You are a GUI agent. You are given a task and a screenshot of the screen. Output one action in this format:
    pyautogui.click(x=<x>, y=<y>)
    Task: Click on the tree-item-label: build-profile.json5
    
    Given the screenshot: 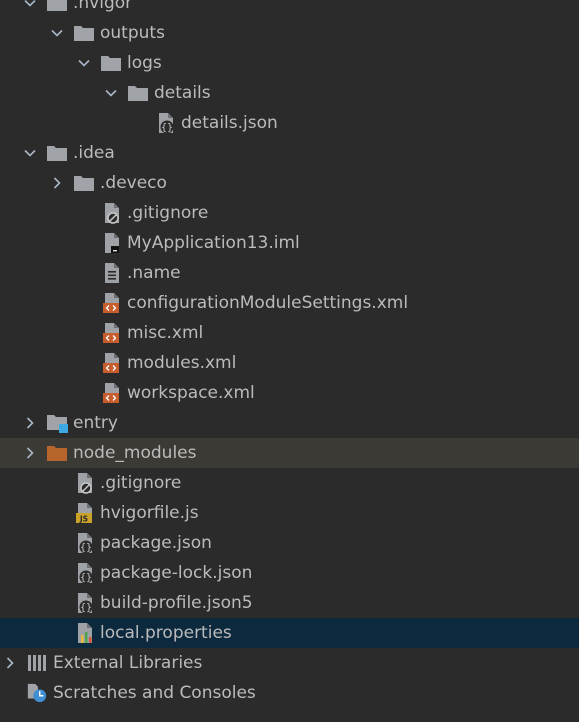 What is the action you would take?
    pyautogui.click(x=176, y=603)
    